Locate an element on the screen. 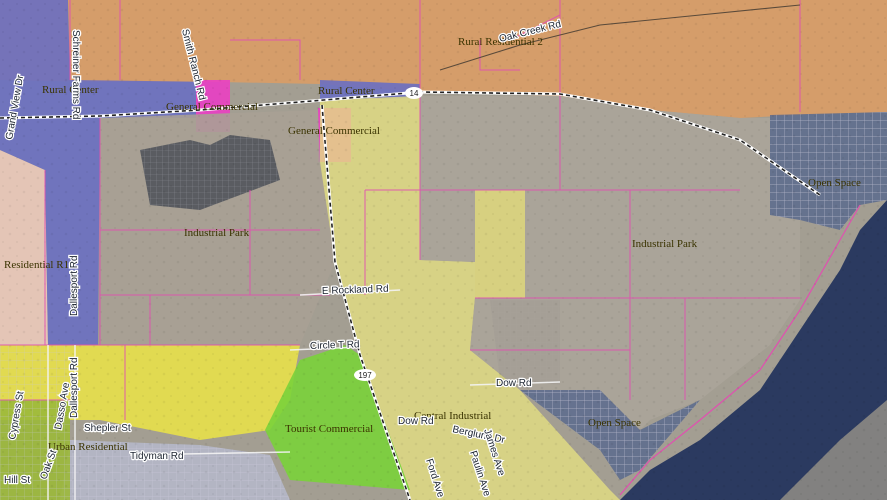  sr197-shield: 197 is located at coordinates (365, 375).